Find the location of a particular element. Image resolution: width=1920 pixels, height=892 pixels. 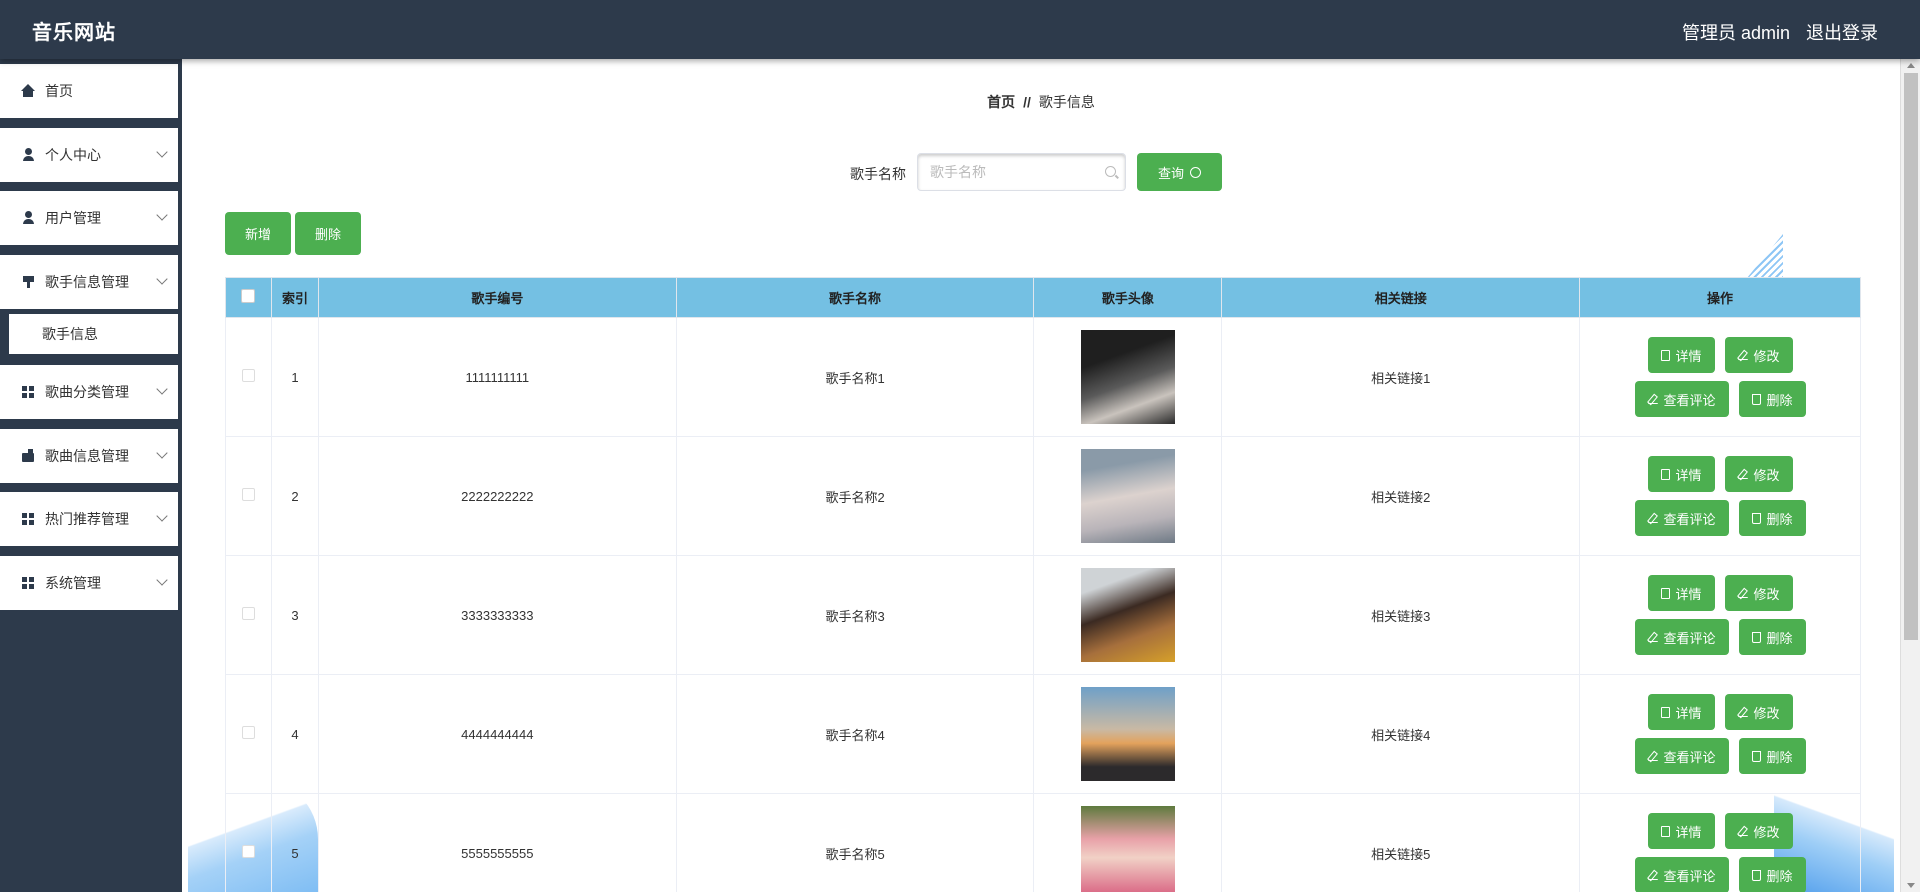

scroll-up-arrow-icon is located at coordinates (1911, 65).